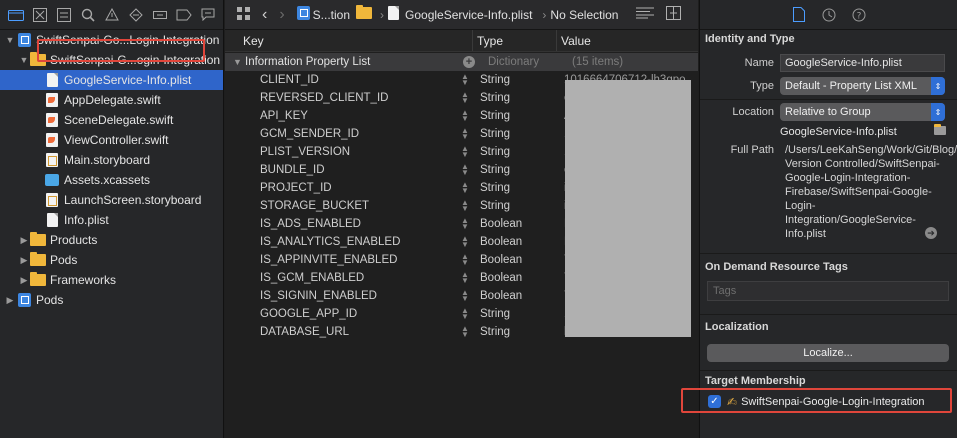 The width and height of the screenshot is (957, 438). What do you see at coordinates (208, 15) in the screenshot?
I see `report-icon` at bounding box center [208, 15].